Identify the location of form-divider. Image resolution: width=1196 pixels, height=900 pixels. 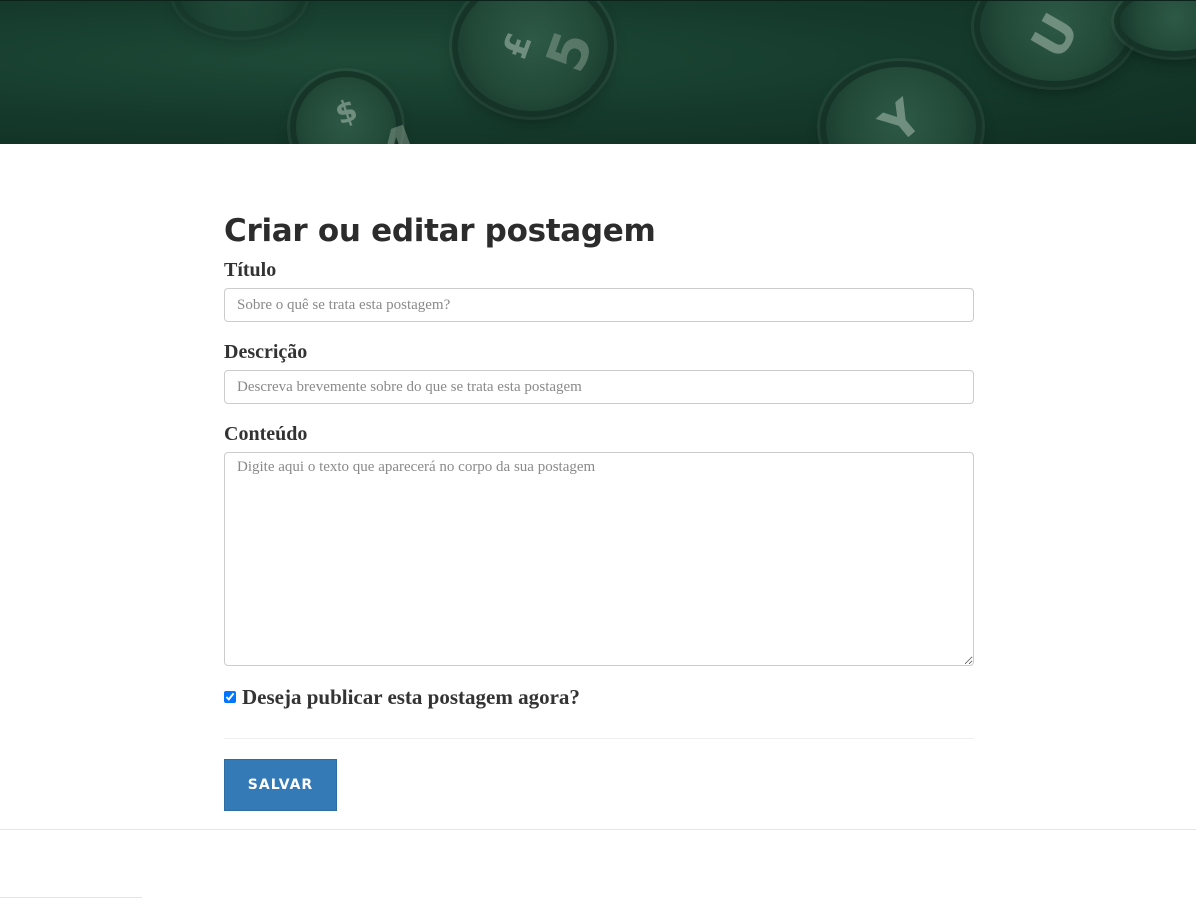
(599, 738).